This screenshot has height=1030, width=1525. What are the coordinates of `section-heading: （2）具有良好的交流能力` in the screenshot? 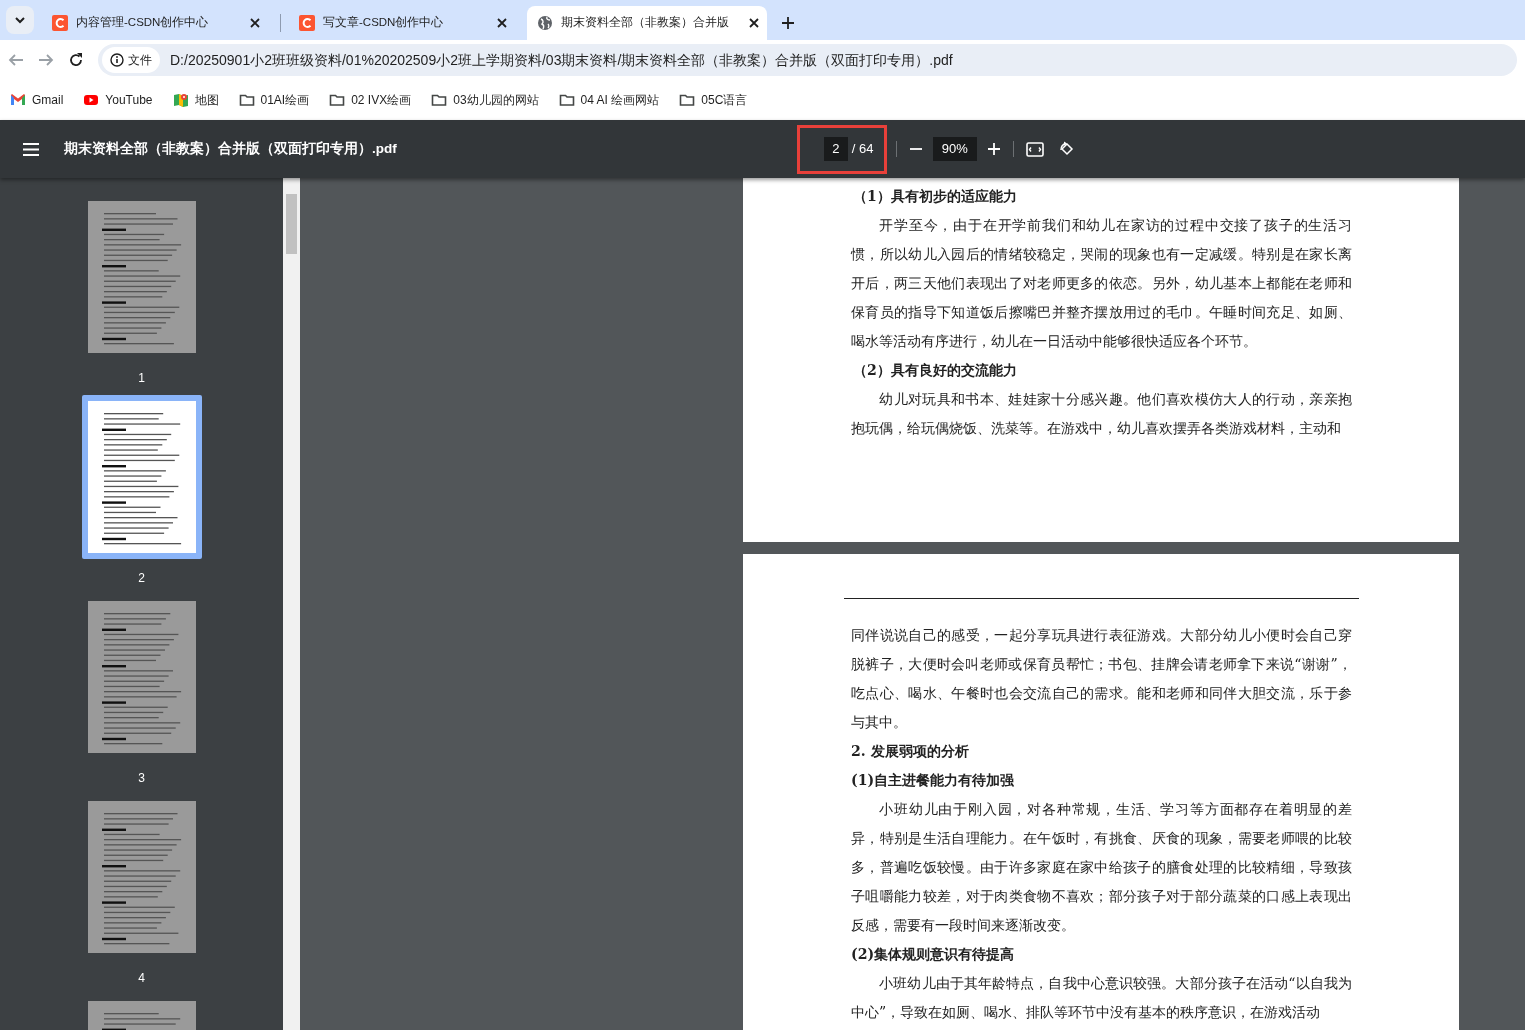 It's located at (935, 370).